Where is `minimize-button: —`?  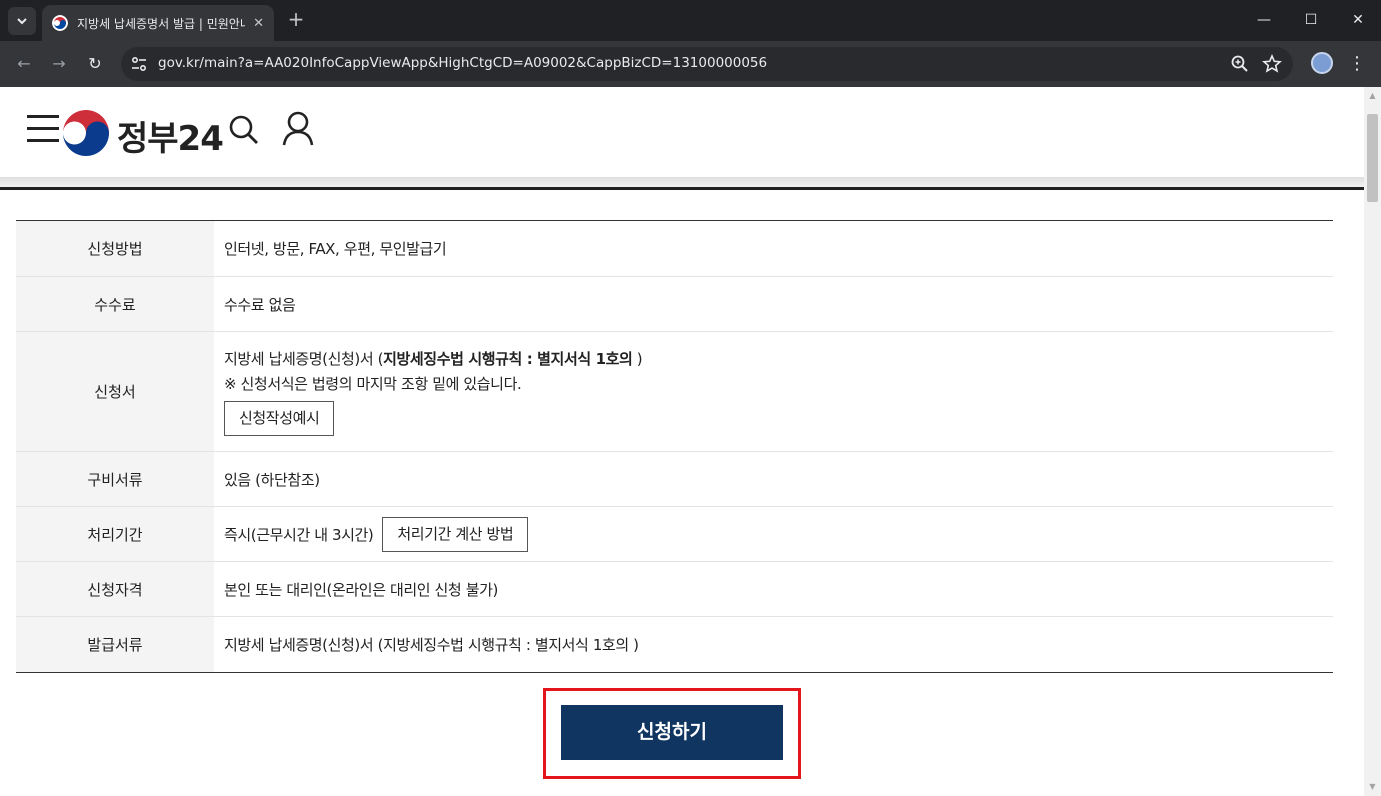
minimize-button: — is located at coordinates (1264, 20).